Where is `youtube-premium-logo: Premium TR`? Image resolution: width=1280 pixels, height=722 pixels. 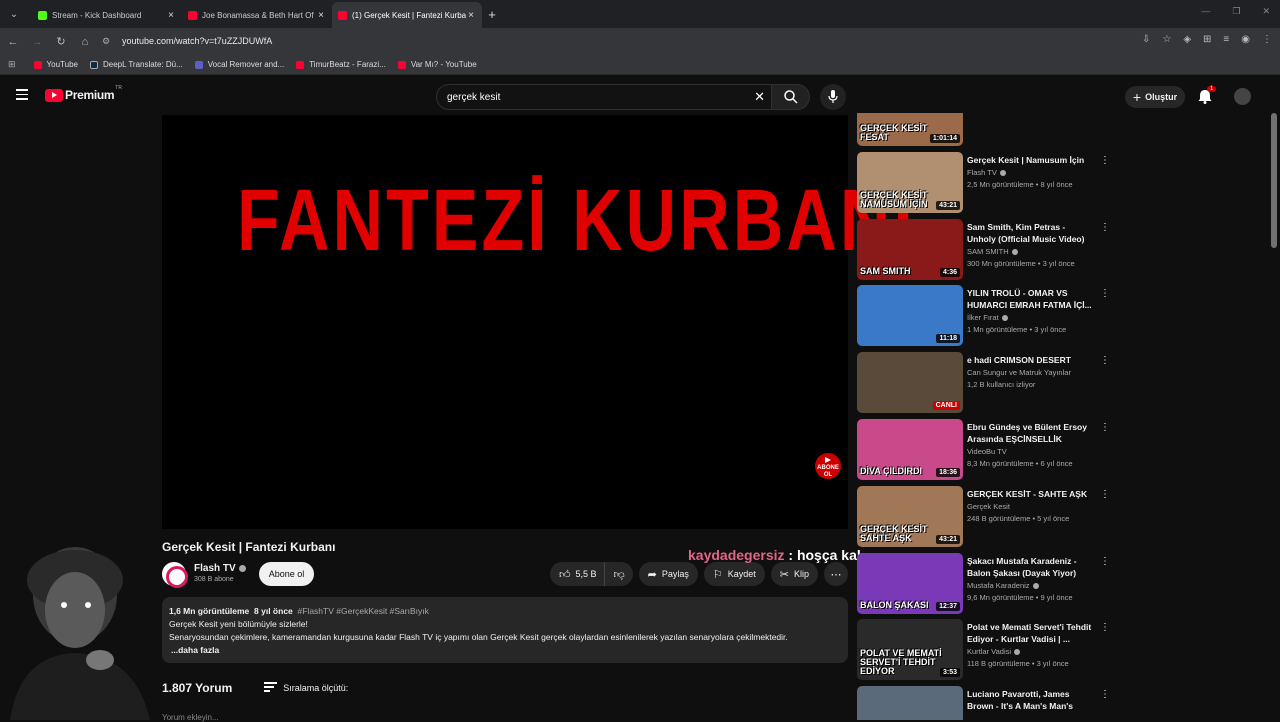
youtube-premium-logo: Premium TR is located at coordinates (83, 93).